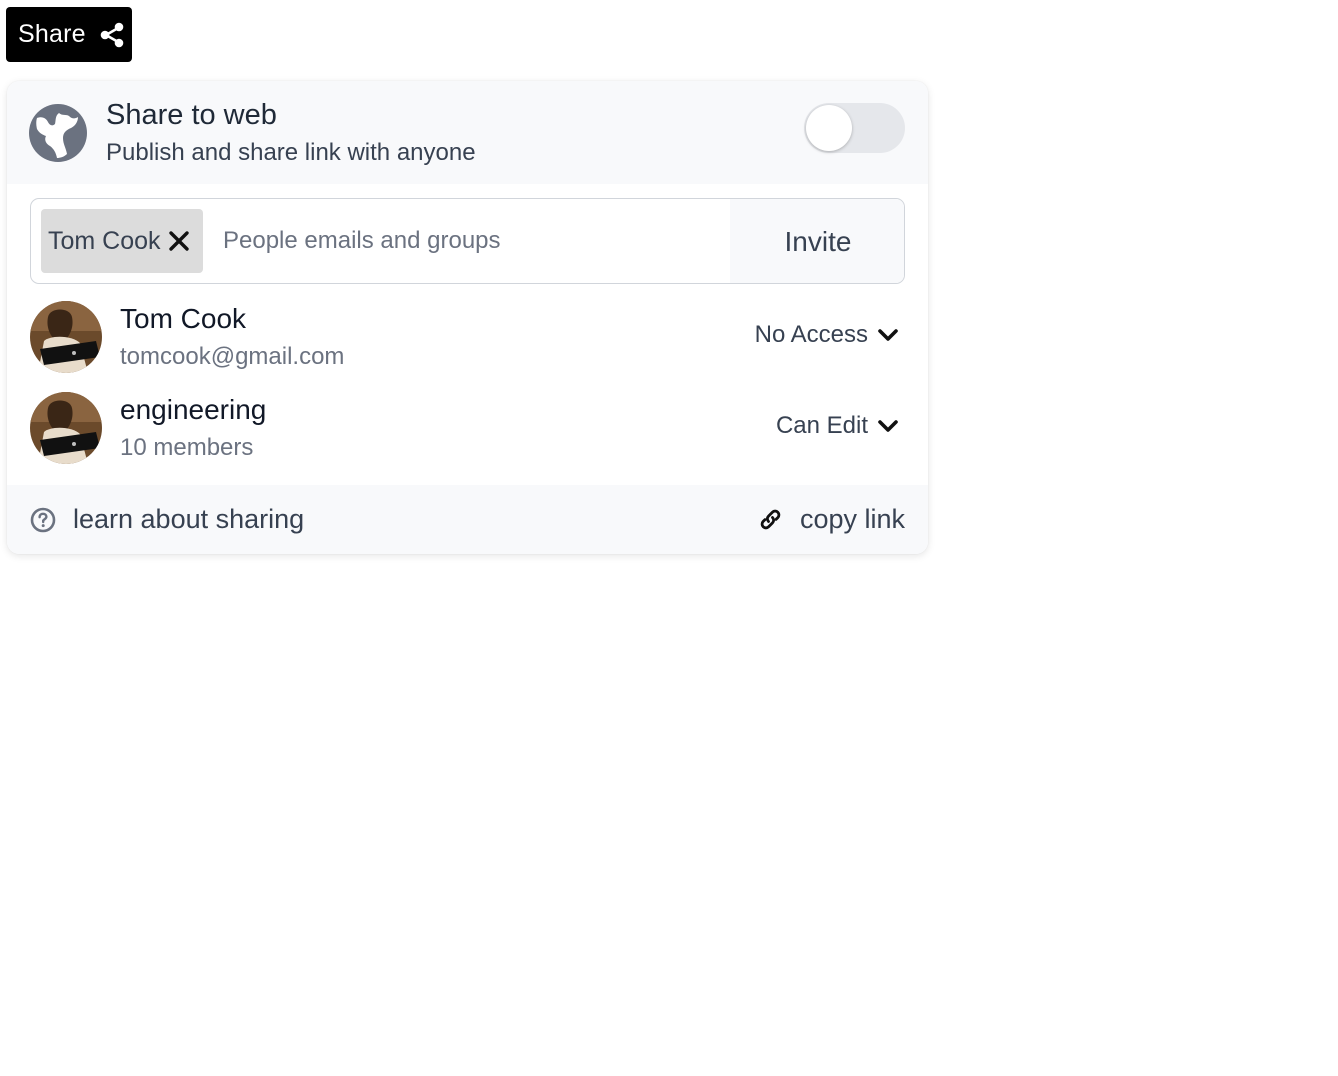 Image resolution: width=1338 pixels, height=1076 pixels. Describe the element at coordinates (187, 447) in the screenshot. I see `member-count: 10 members` at that location.